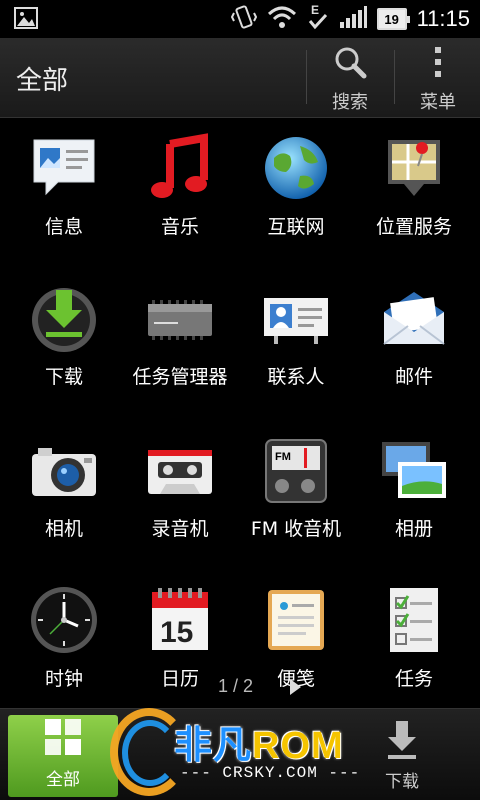 This screenshot has height=800, width=480. Describe the element at coordinates (353, 19) in the screenshot. I see `signal-icon` at that location.